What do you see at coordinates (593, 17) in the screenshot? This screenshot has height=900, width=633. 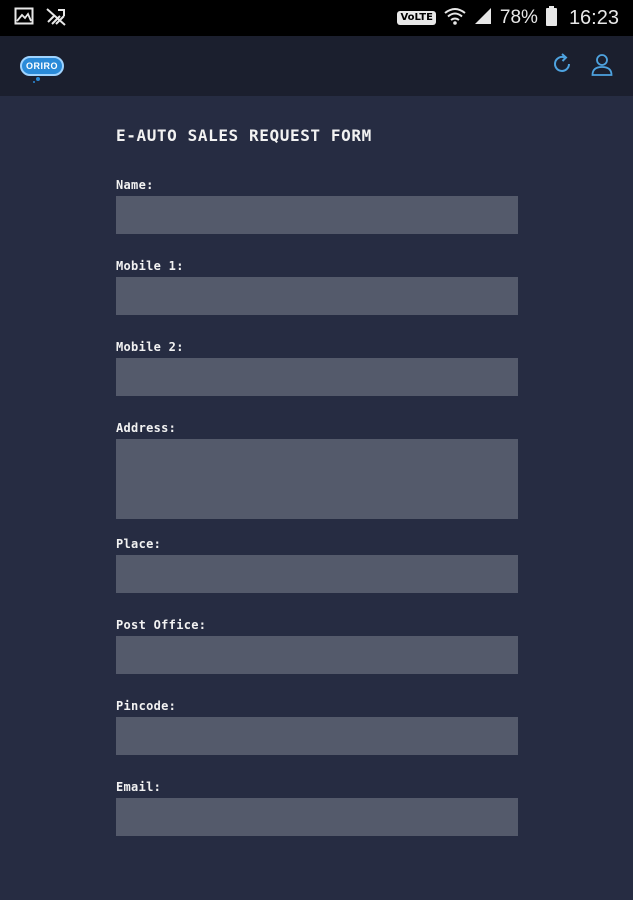 I see `clock: 16:23` at bounding box center [593, 17].